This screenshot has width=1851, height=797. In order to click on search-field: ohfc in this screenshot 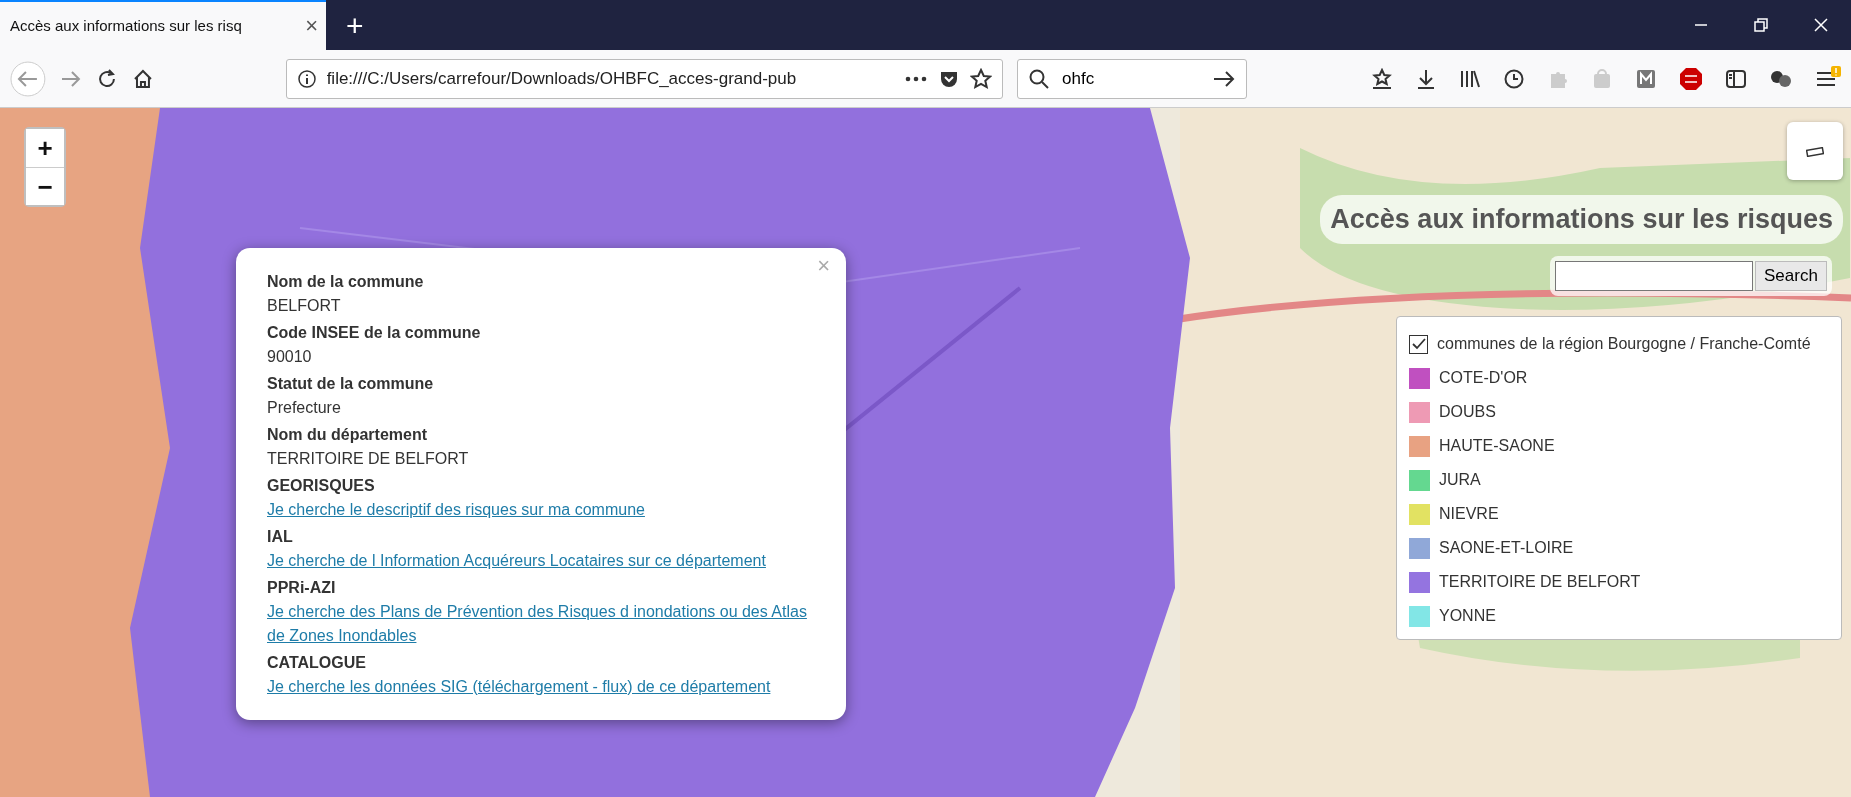, I will do `click(1132, 78)`.